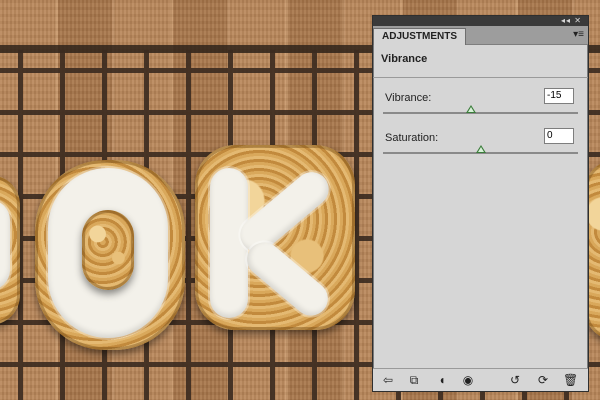 The height and width of the screenshot is (400, 600). What do you see at coordinates (420, 36) in the screenshot?
I see `tab-adjustments: ADJUSTMENTS` at bounding box center [420, 36].